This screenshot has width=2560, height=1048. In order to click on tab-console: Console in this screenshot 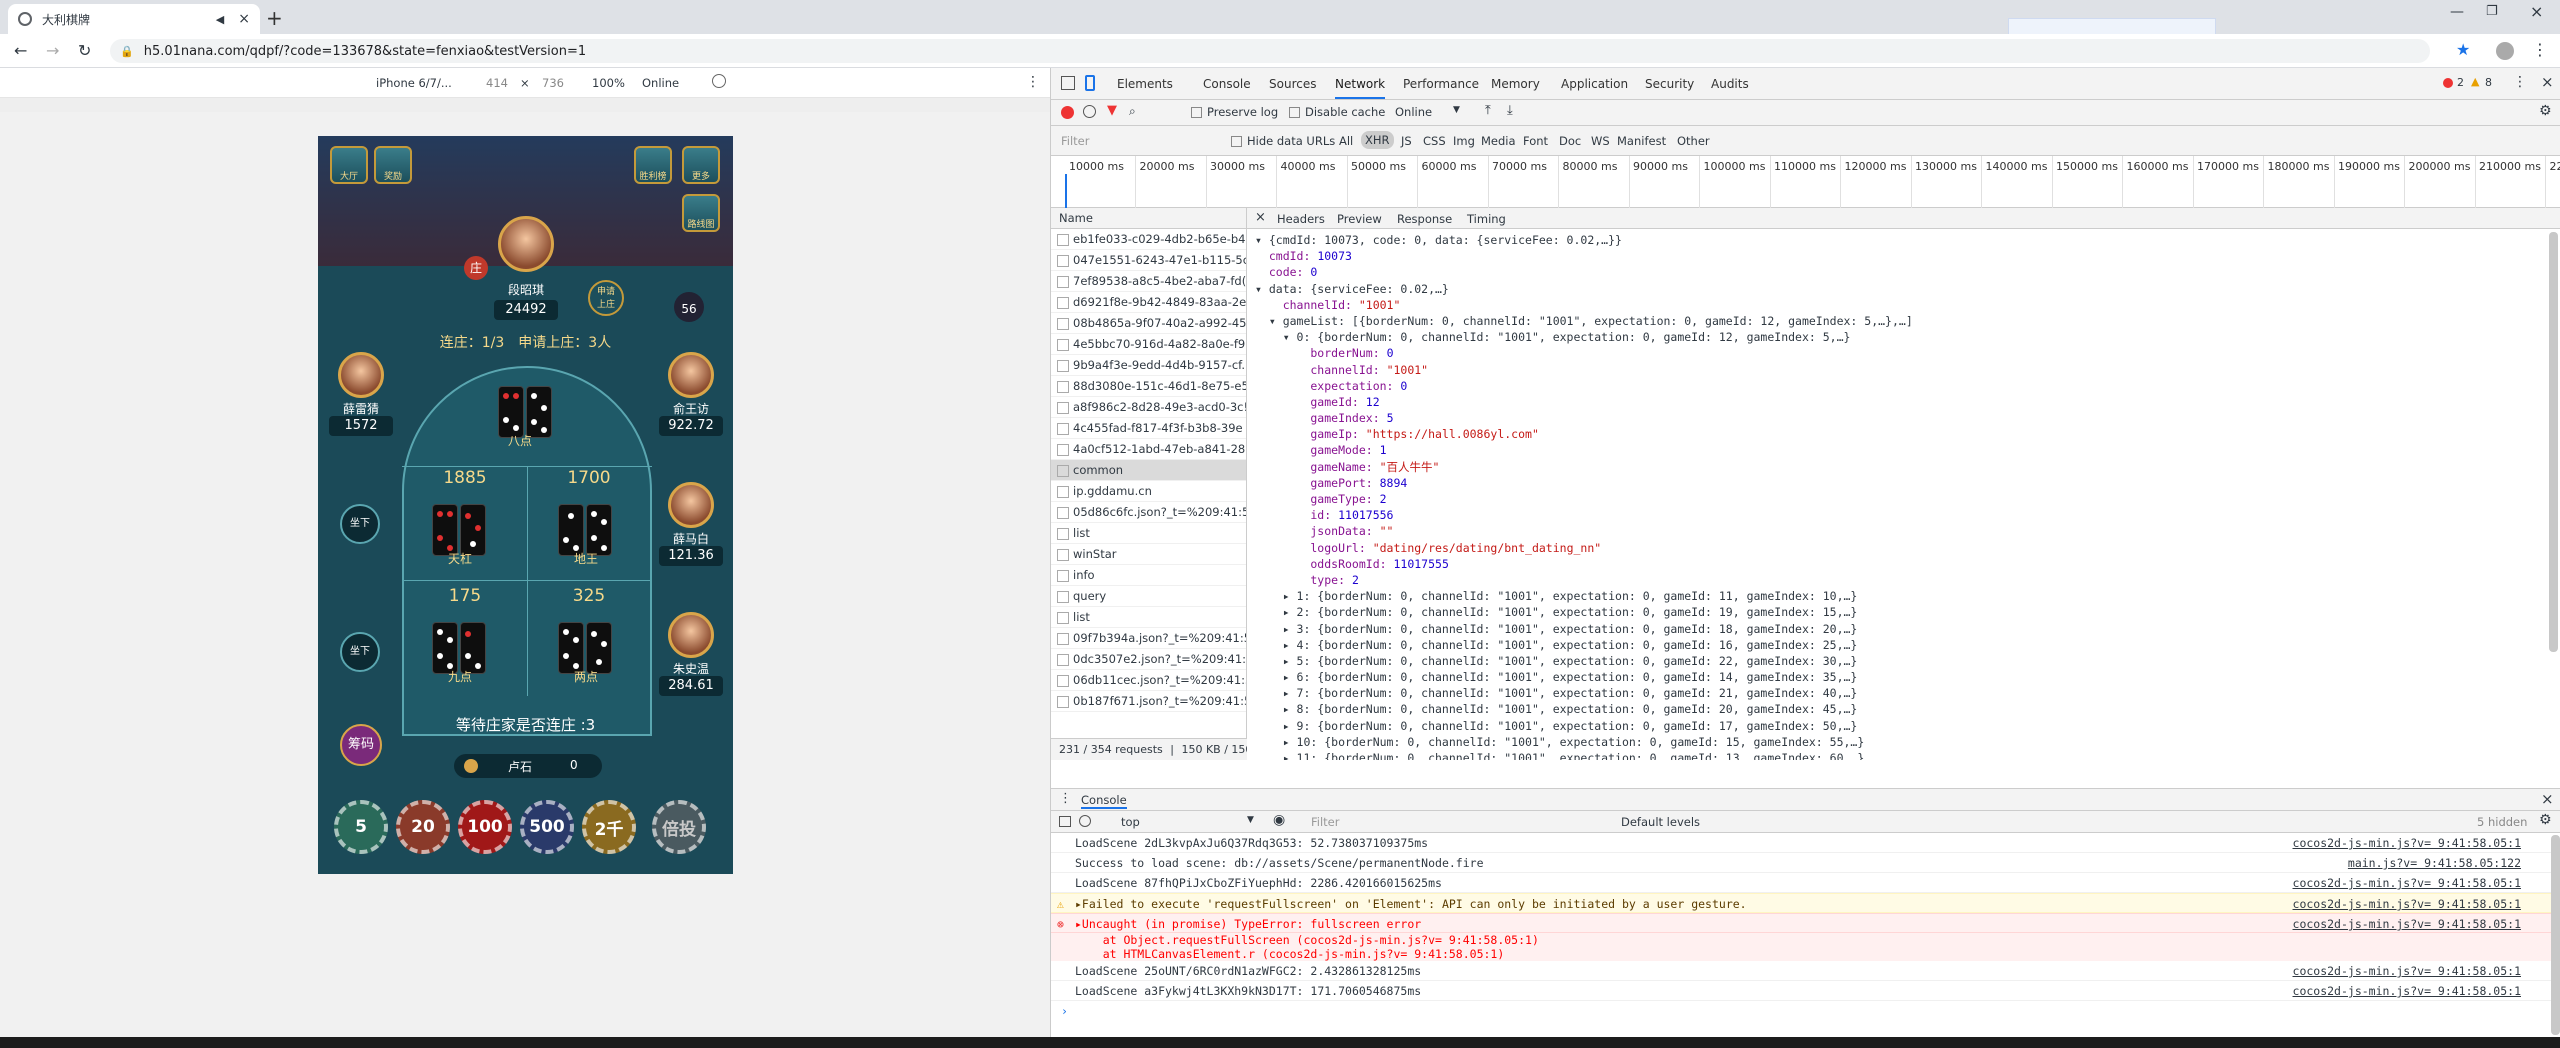, I will do `click(1227, 84)`.